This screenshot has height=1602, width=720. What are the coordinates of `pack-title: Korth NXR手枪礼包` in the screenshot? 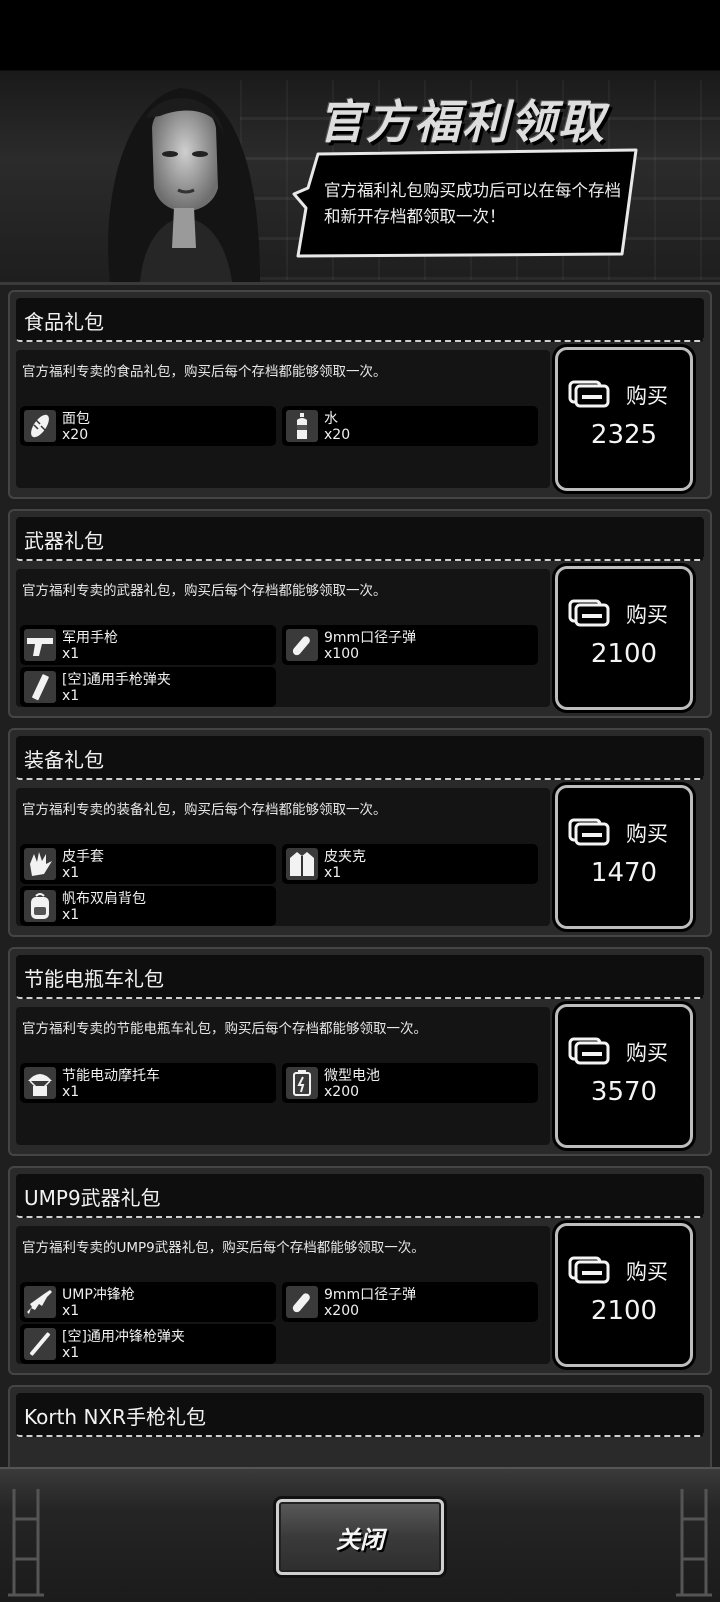 It's located at (115, 1417).